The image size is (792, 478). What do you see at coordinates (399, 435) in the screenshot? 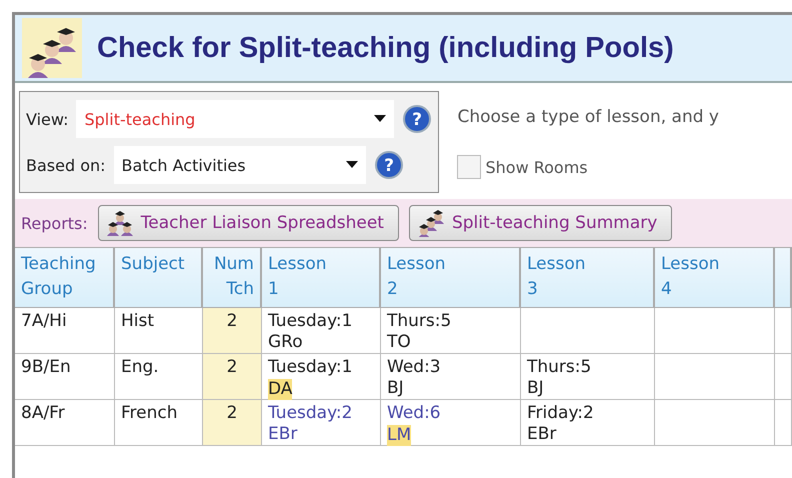
I see `teacher-code: LM` at bounding box center [399, 435].